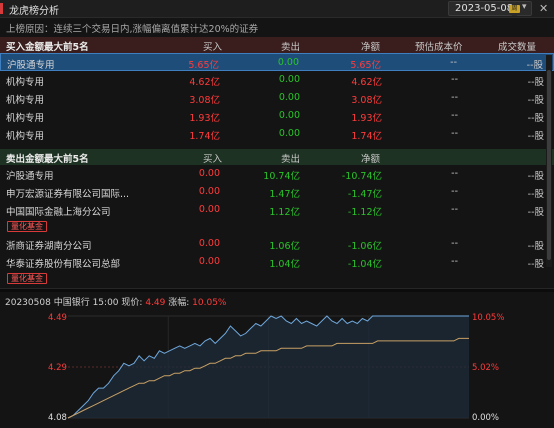 The height and width of the screenshot is (428, 554). I want to click on col-cost: 预估成本价, so click(439, 47).